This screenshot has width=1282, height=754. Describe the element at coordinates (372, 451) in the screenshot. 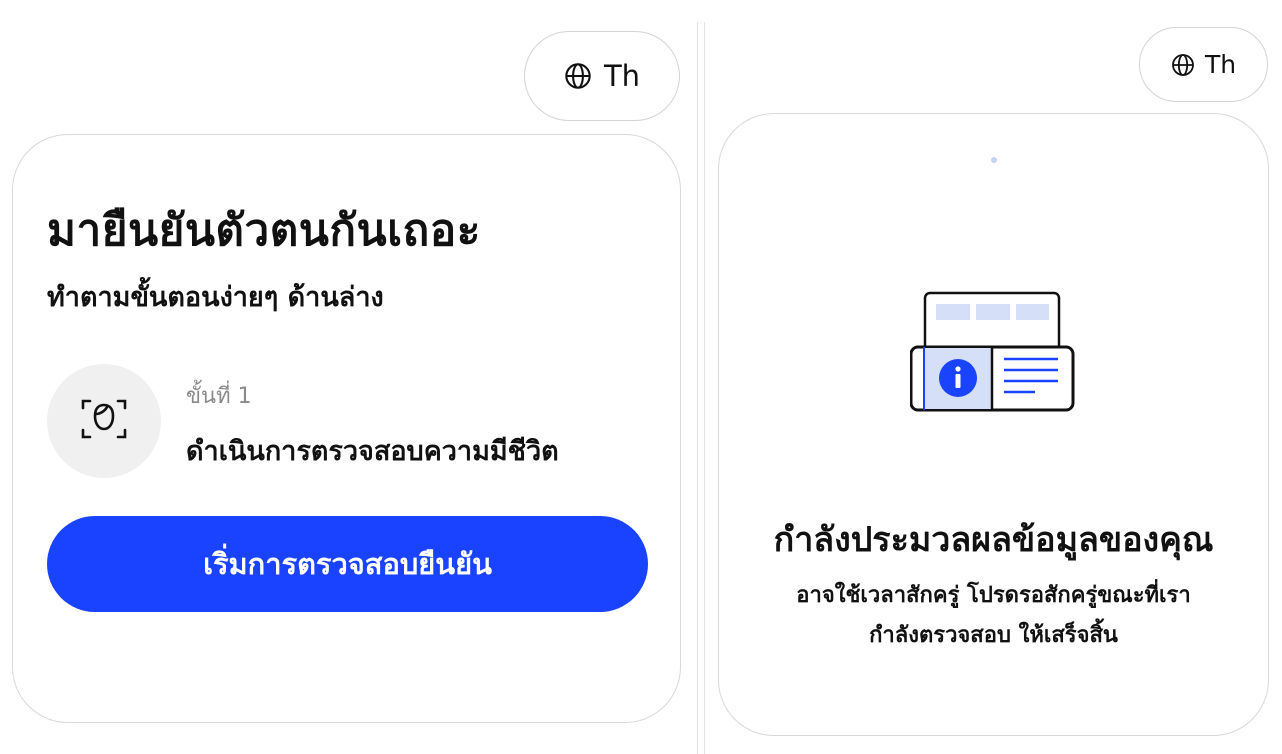

I see `step-label: ดำเนินการตรวจสอบความมีชีวิต` at that location.